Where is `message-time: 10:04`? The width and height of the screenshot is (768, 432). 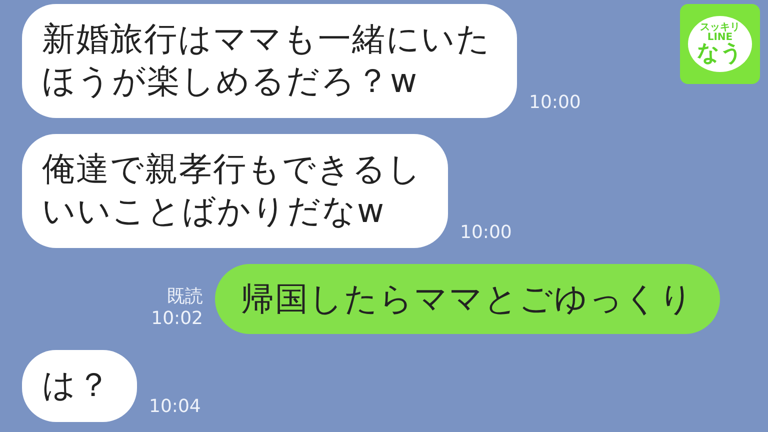
message-time: 10:04 is located at coordinates (175, 407).